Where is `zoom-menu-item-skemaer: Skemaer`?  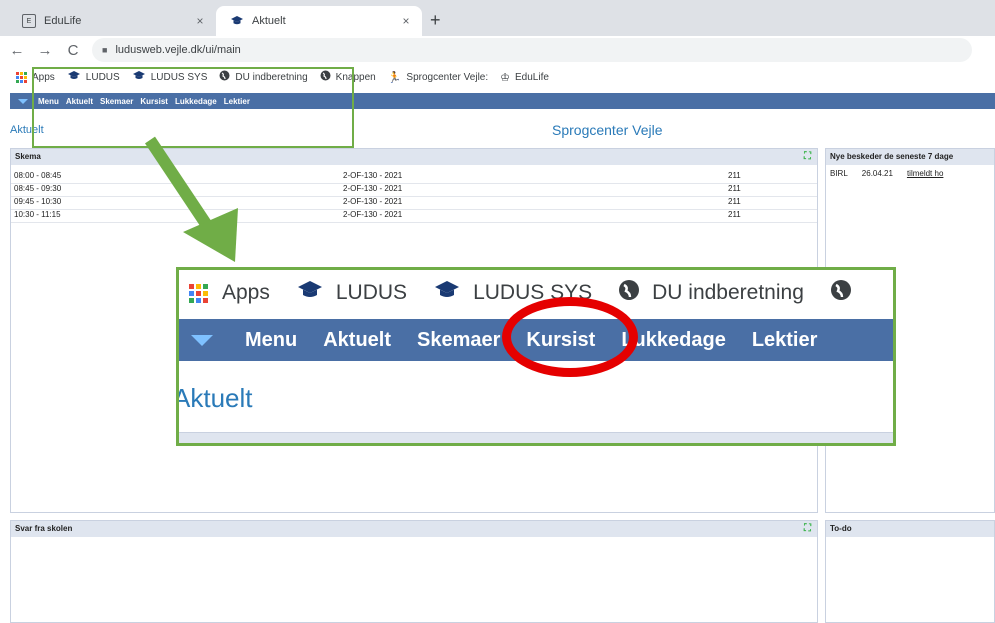
zoom-menu-item-skemaer: Skemaer is located at coordinates (459, 339).